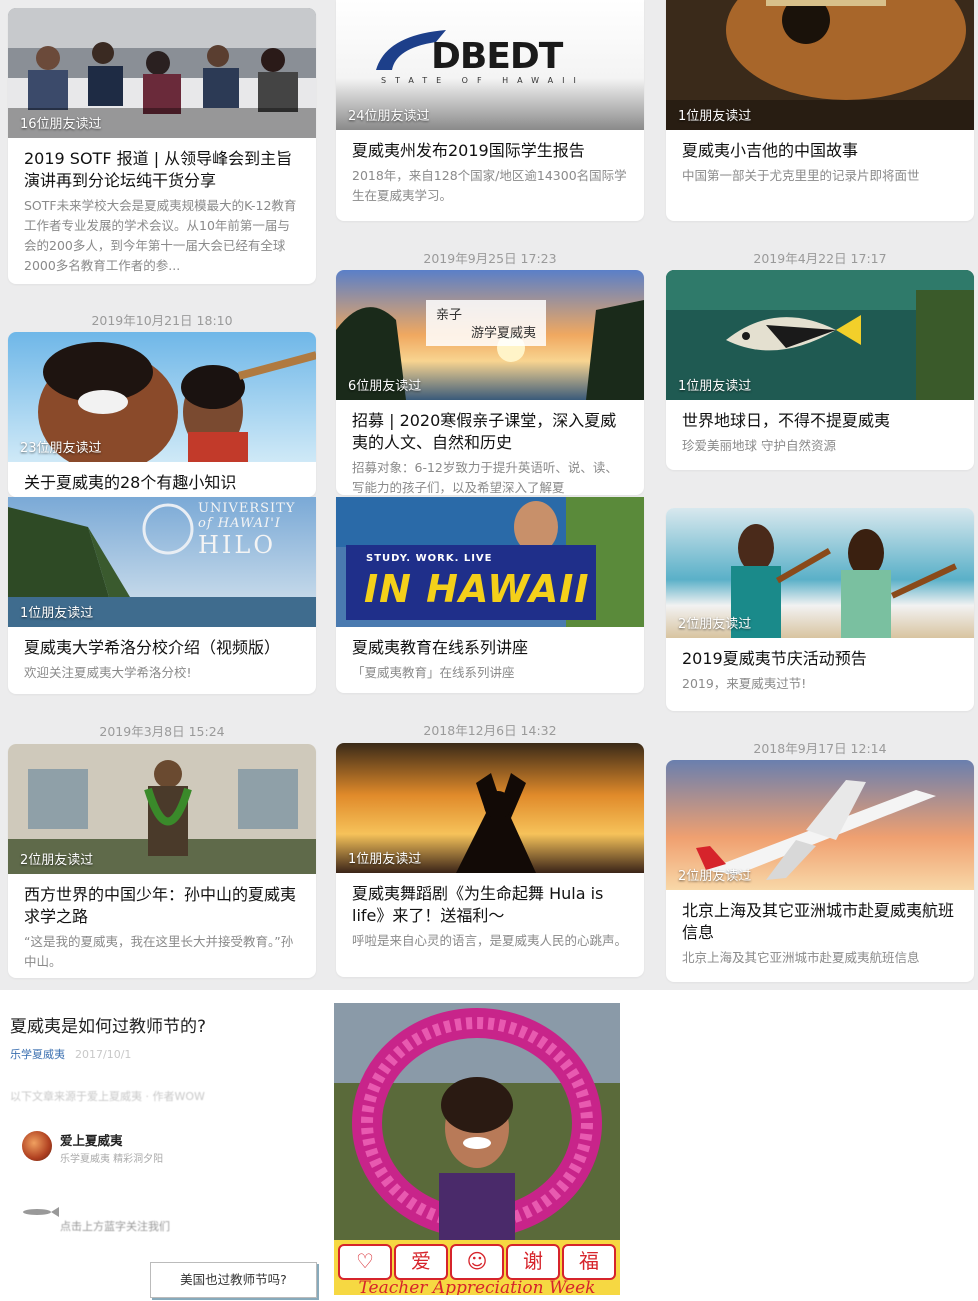 This screenshot has height=1301, width=978. What do you see at coordinates (744, 683) in the screenshot?
I see `card-description: 2019，来夏威夷过节!` at bounding box center [744, 683].